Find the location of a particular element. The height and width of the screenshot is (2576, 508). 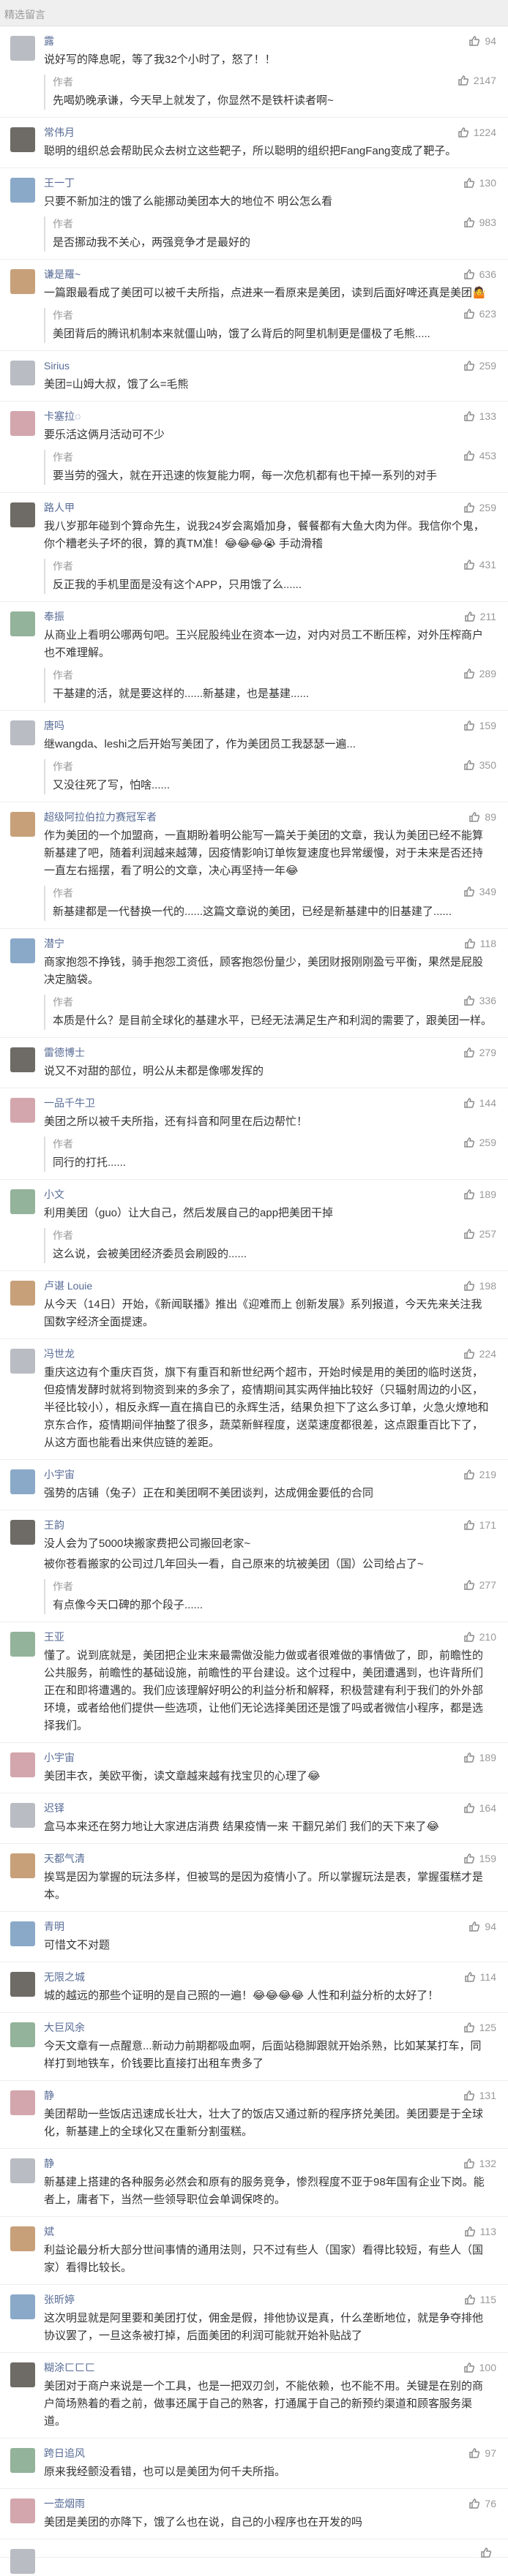

comment-author: 谦是羅~ is located at coordinates (236, 274).